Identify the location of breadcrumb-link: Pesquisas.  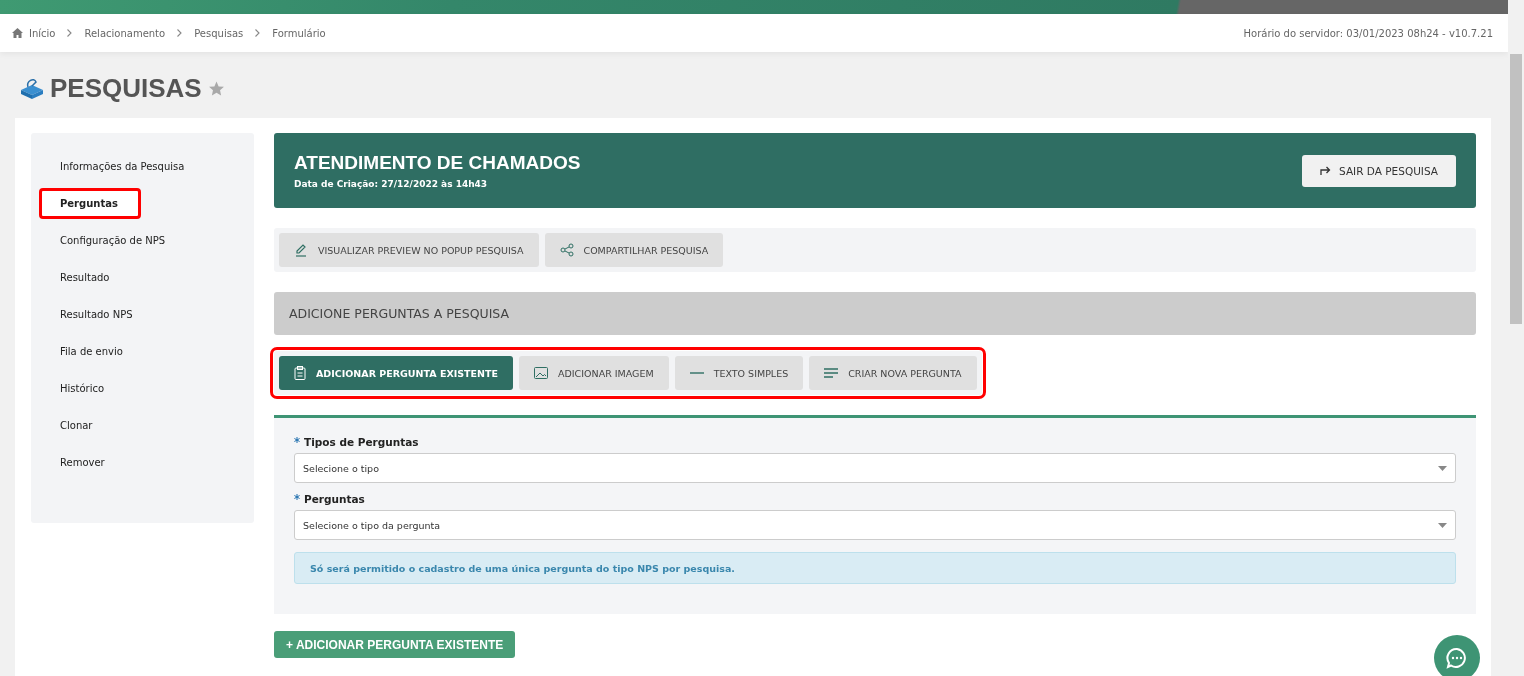
(219, 33).